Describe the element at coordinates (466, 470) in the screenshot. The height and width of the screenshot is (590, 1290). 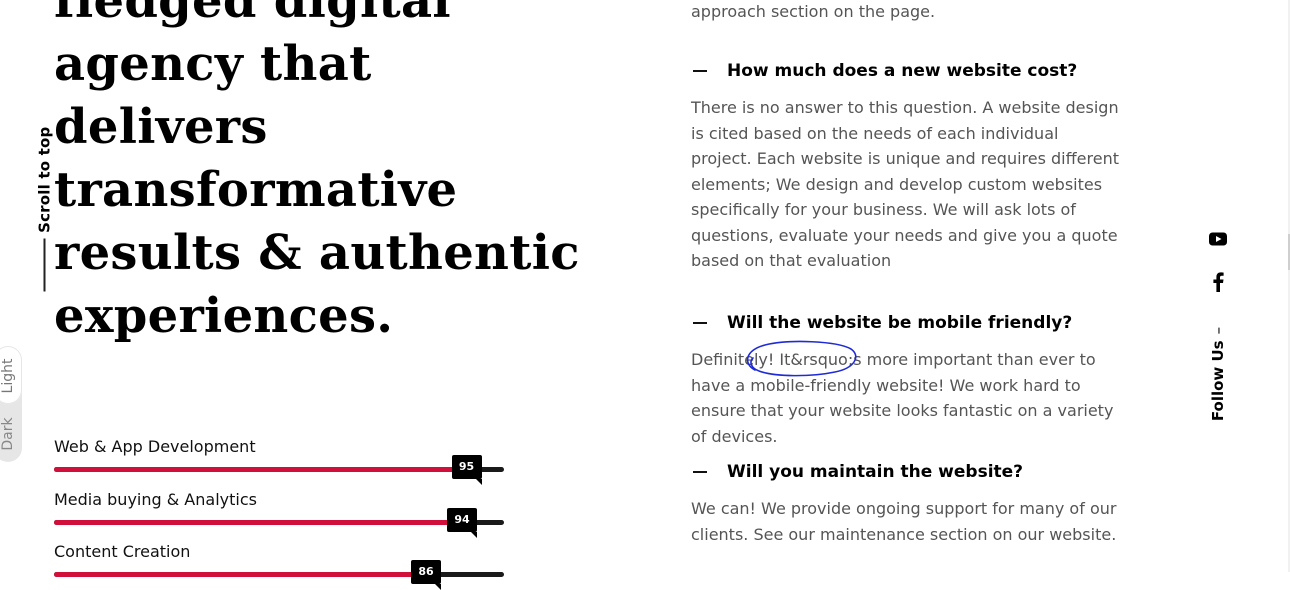
I see `skill-percent-badge: 95` at that location.